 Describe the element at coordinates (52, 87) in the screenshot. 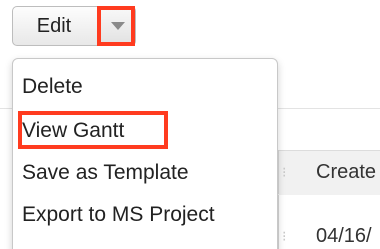

I see `menu-item-delete: Delete` at that location.